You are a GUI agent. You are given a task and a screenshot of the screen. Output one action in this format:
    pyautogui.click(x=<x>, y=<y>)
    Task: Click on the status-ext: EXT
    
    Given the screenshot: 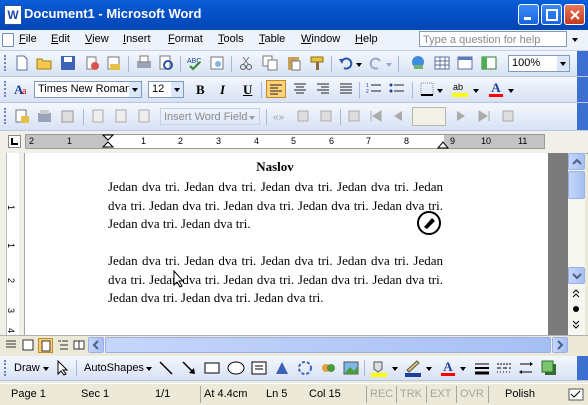 What is the action you would take?
    pyautogui.click(x=441, y=394)
    